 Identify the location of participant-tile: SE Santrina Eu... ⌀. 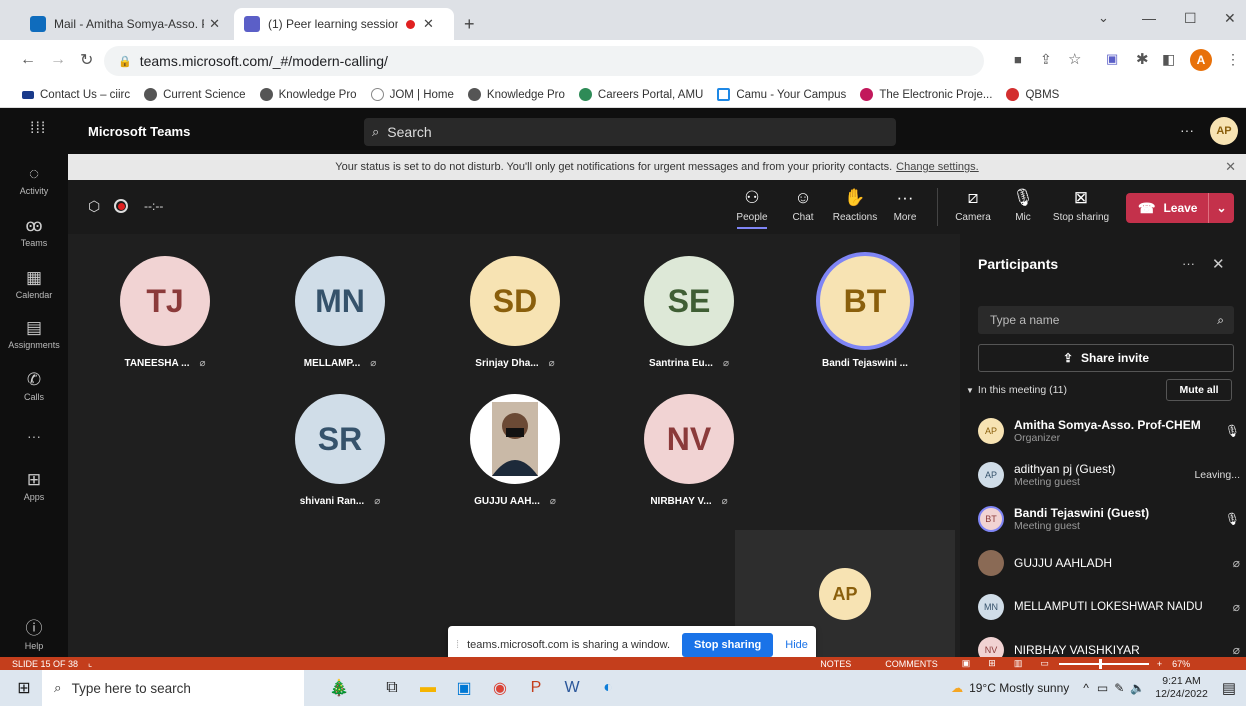
(689, 312).